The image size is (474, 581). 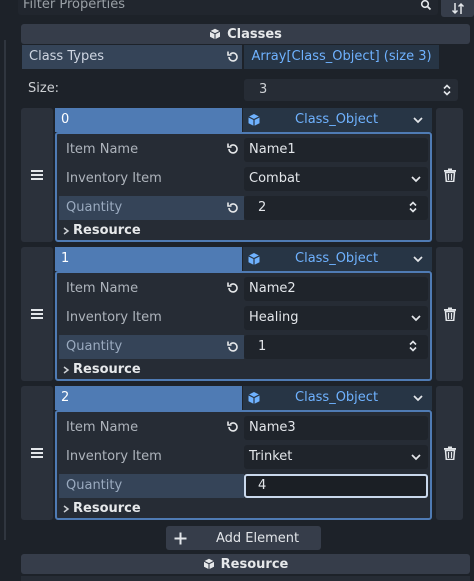 What do you see at coordinates (262, 207) in the screenshot?
I see `quantity-value: 2` at bounding box center [262, 207].